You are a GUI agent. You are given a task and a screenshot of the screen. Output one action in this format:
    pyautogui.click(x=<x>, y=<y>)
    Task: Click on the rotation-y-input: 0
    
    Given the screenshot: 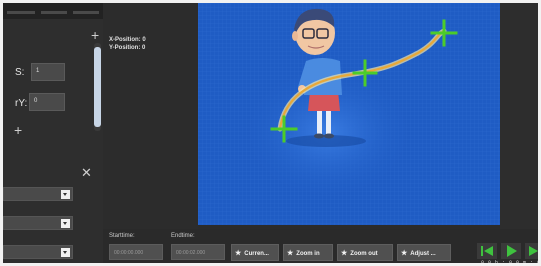 What is the action you would take?
    pyautogui.click(x=47, y=102)
    